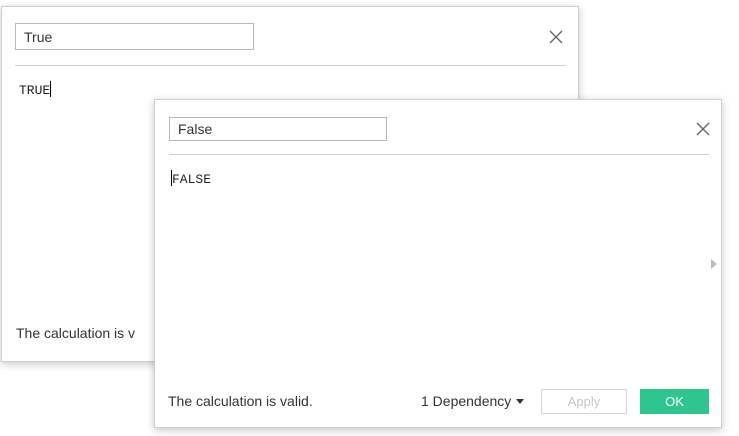  What do you see at coordinates (240, 401) in the screenshot?
I see `validation-status: The calculation is valid.` at bounding box center [240, 401].